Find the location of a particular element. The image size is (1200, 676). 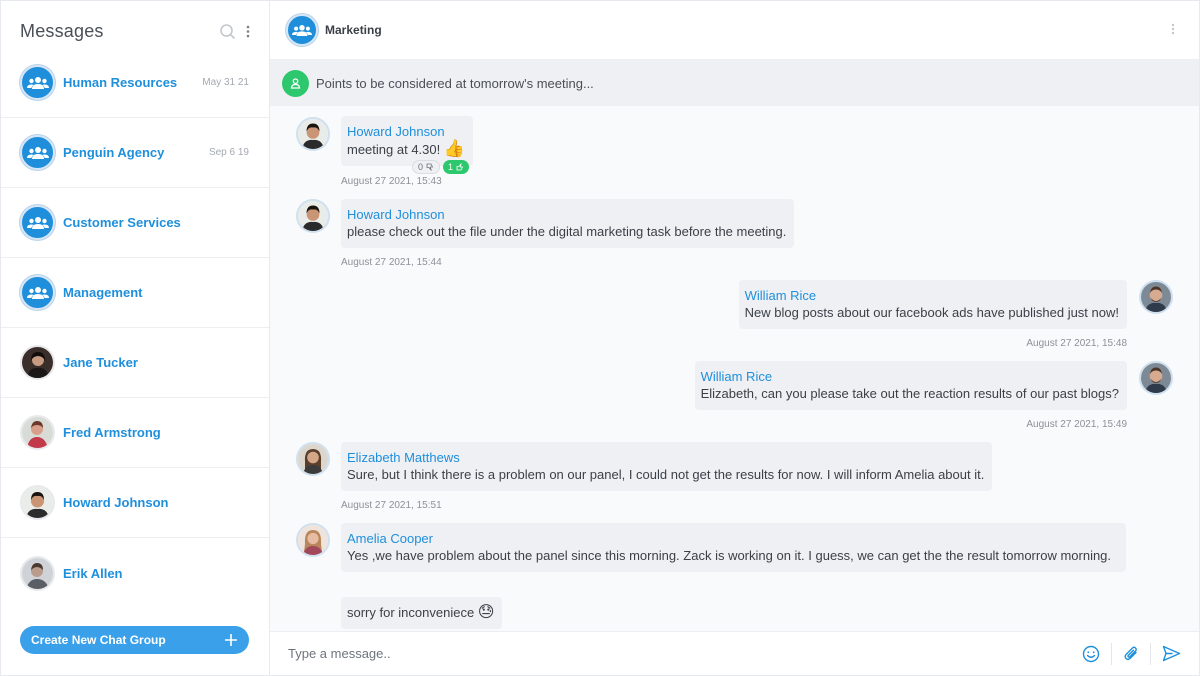

sidebar-title: Messages is located at coordinates (62, 30).